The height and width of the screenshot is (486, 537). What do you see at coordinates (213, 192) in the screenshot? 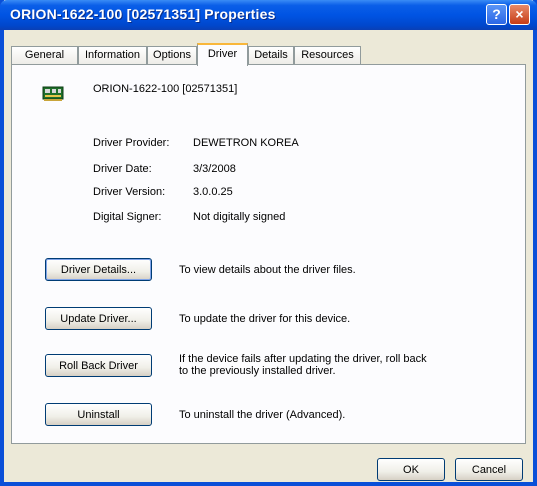
I see `driver-version-value: 3.0.0.25` at bounding box center [213, 192].